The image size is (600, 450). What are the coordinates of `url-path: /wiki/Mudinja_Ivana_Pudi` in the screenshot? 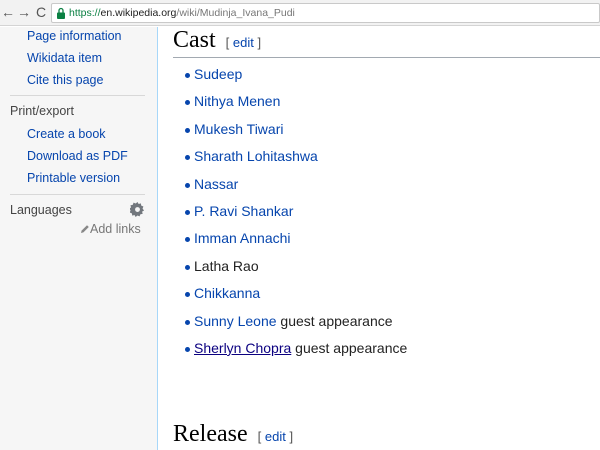 It's located at (235, 13).